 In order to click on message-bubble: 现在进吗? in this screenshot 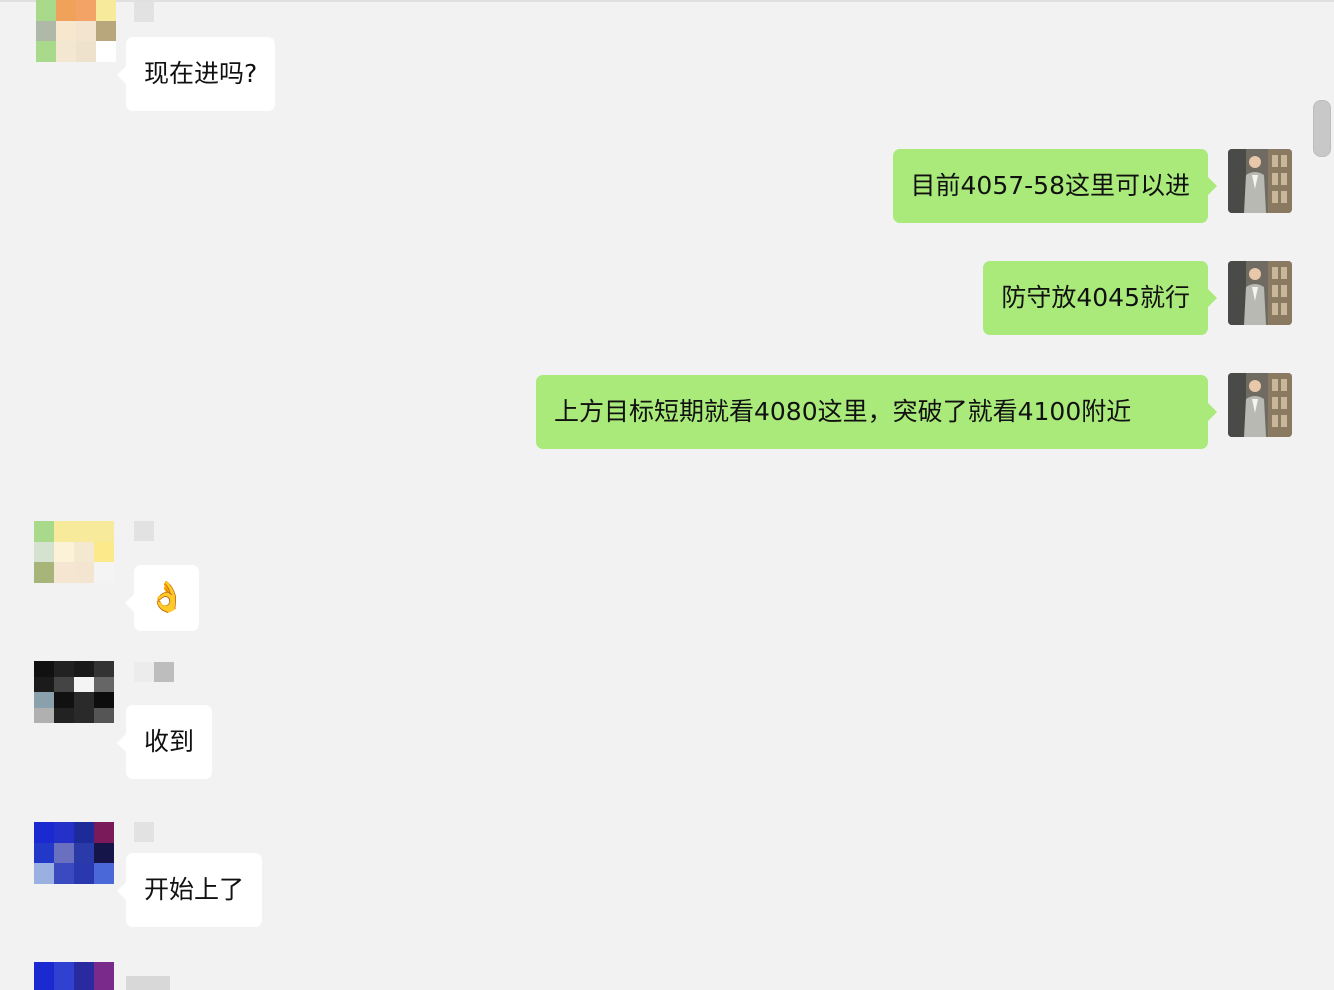, I will do `click(196, 74)`.